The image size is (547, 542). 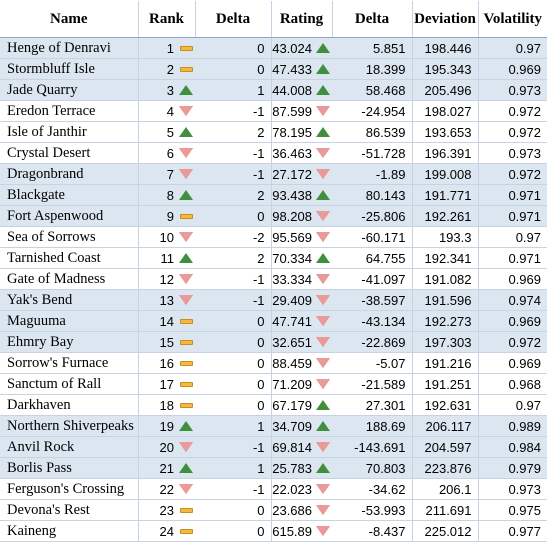 I want to click on cell-rank-delta: -1, so click(x=233, y=111).